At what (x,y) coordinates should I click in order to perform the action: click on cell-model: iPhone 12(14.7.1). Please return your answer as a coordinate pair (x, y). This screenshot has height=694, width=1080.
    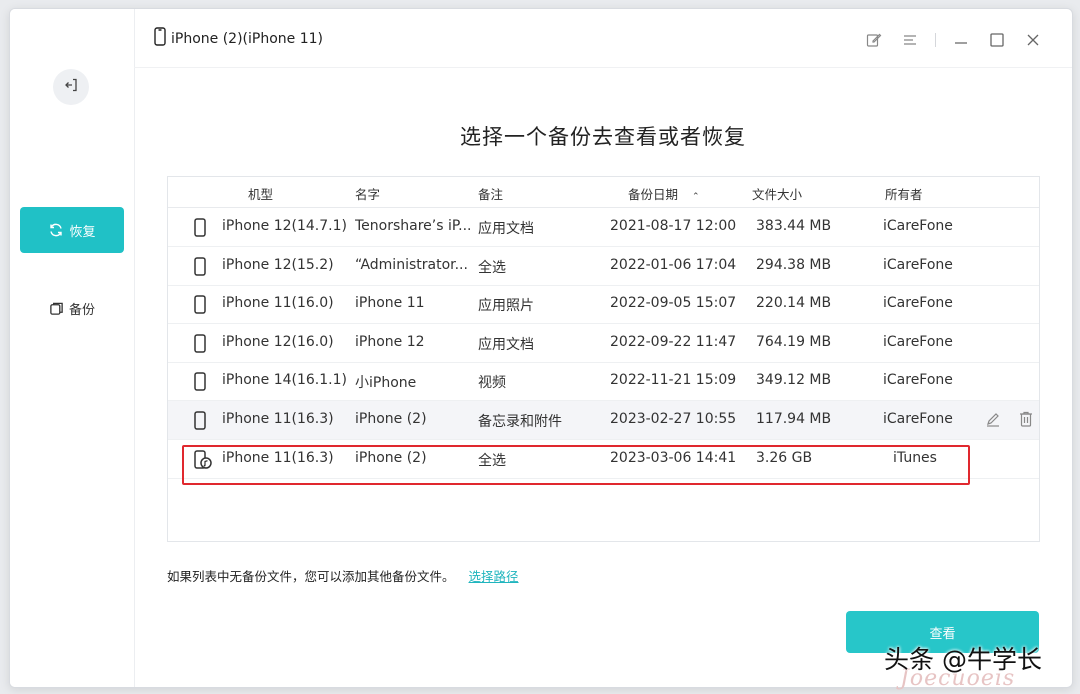
    Looking at the image, I should click on (284, 226).